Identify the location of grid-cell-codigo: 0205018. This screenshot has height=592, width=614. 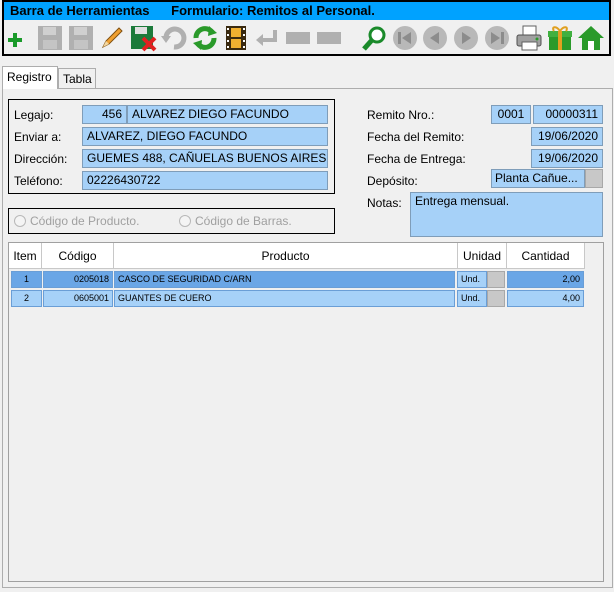
(78, 279).